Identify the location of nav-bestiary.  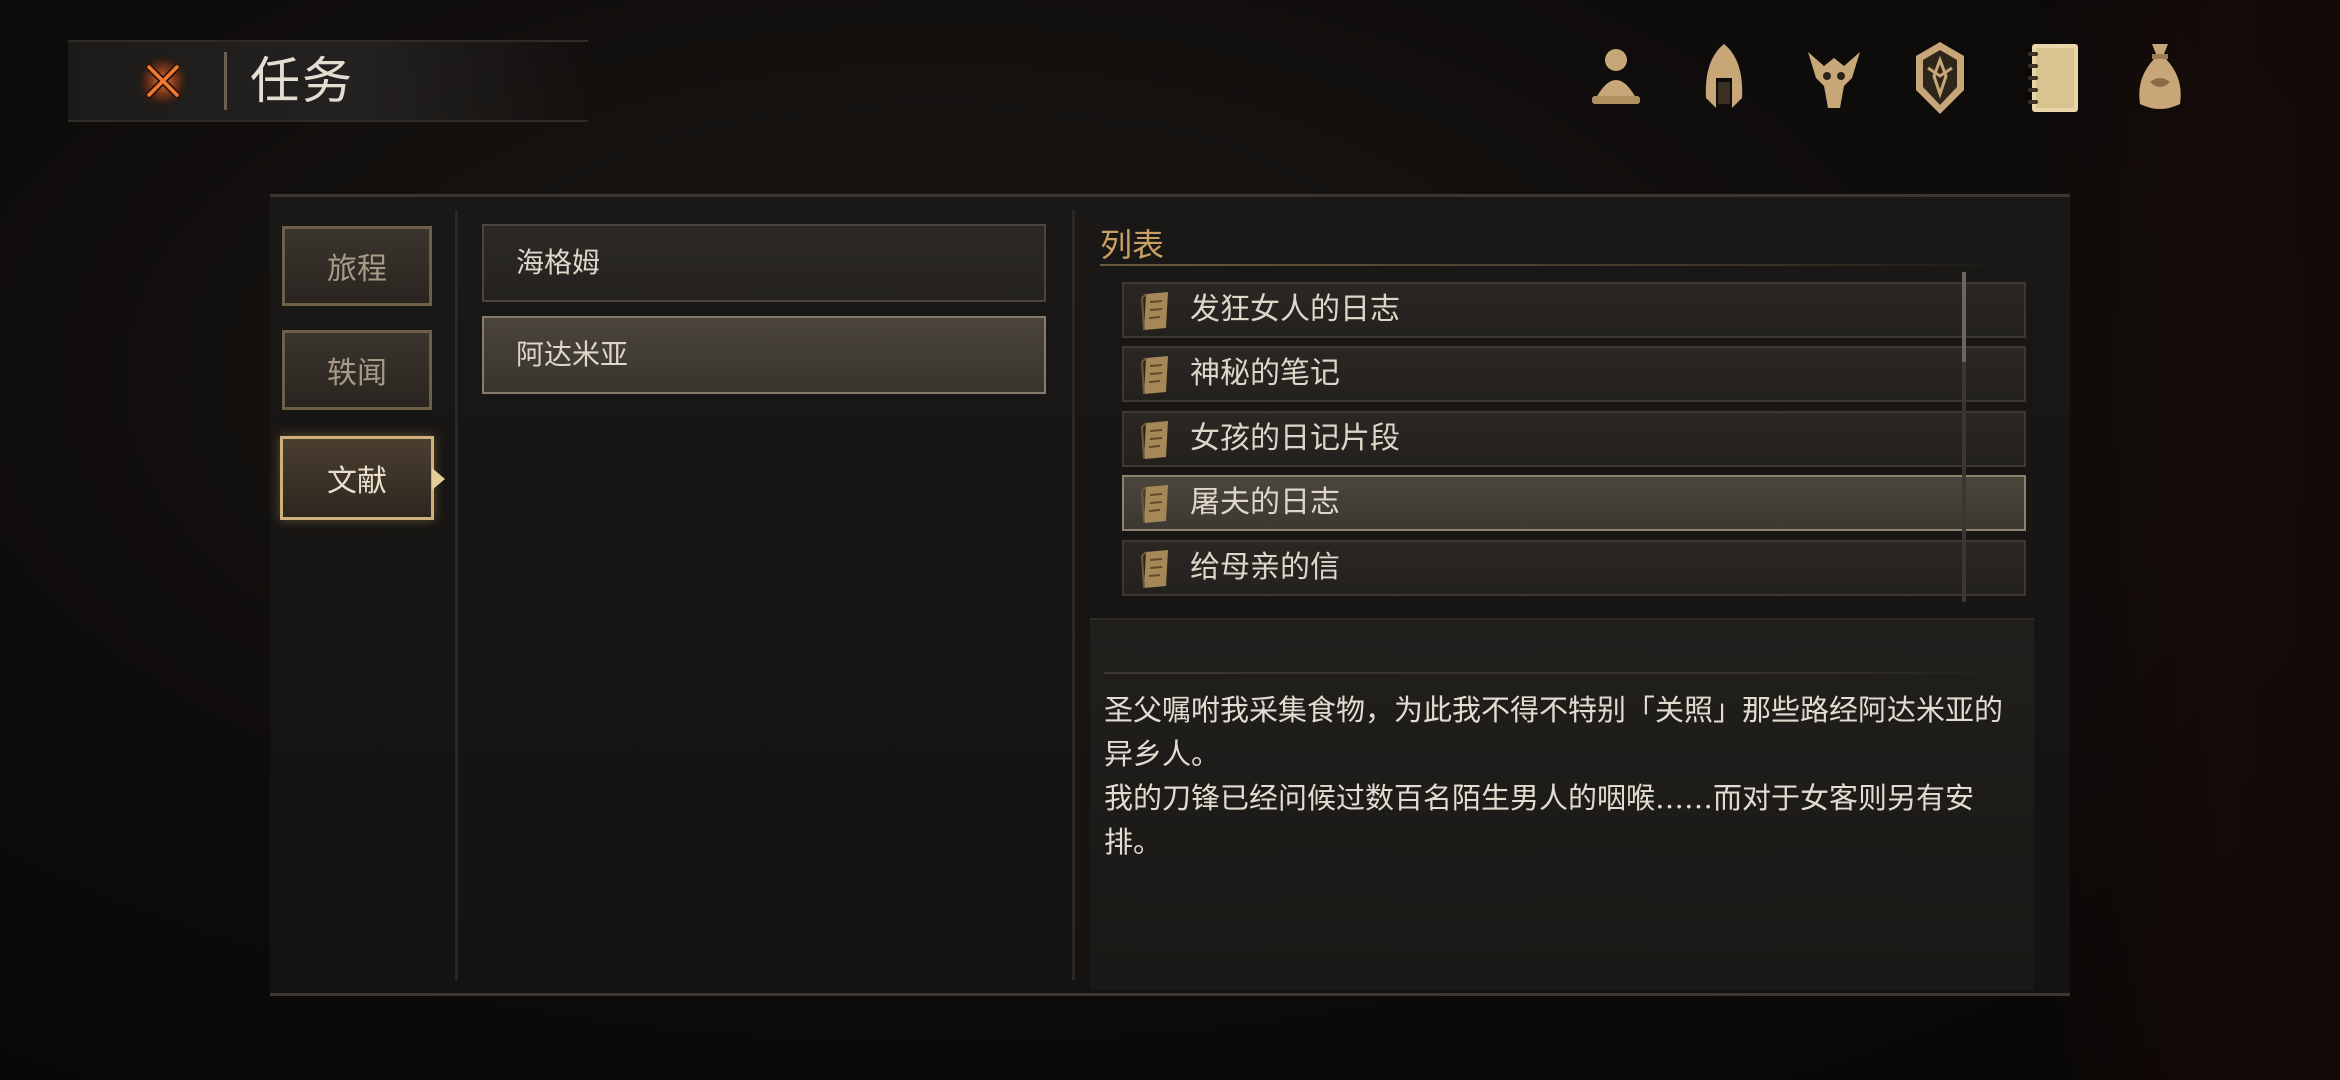
(1834, 78).